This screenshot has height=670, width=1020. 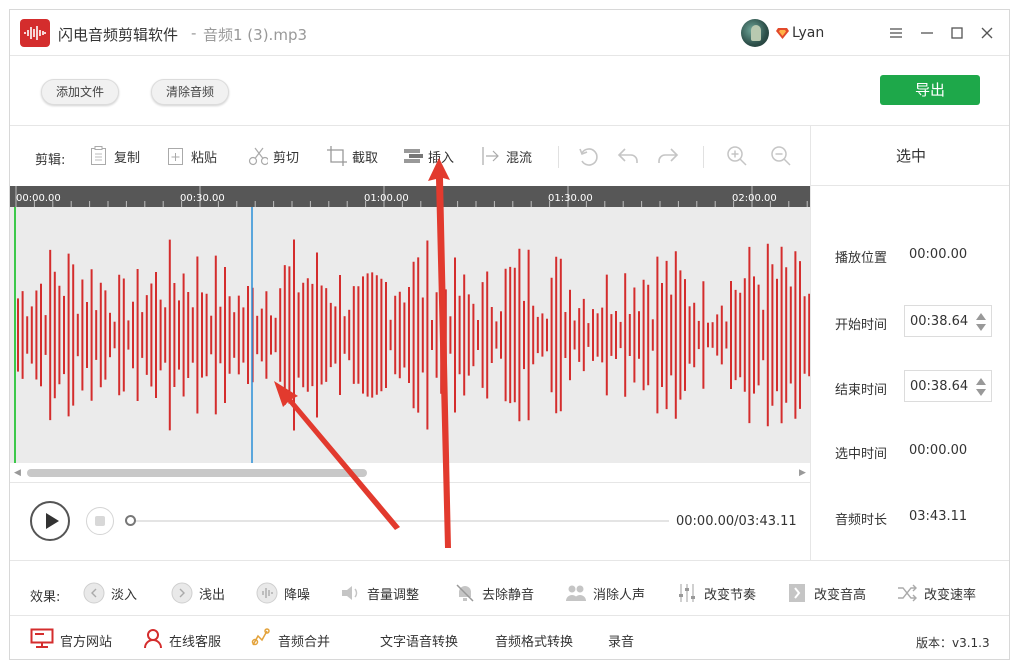 What do you see at coordinates (508, 595) in the screenshot?
I see `remove-silence-label: 去除静音` at bounding box center [508, 595].